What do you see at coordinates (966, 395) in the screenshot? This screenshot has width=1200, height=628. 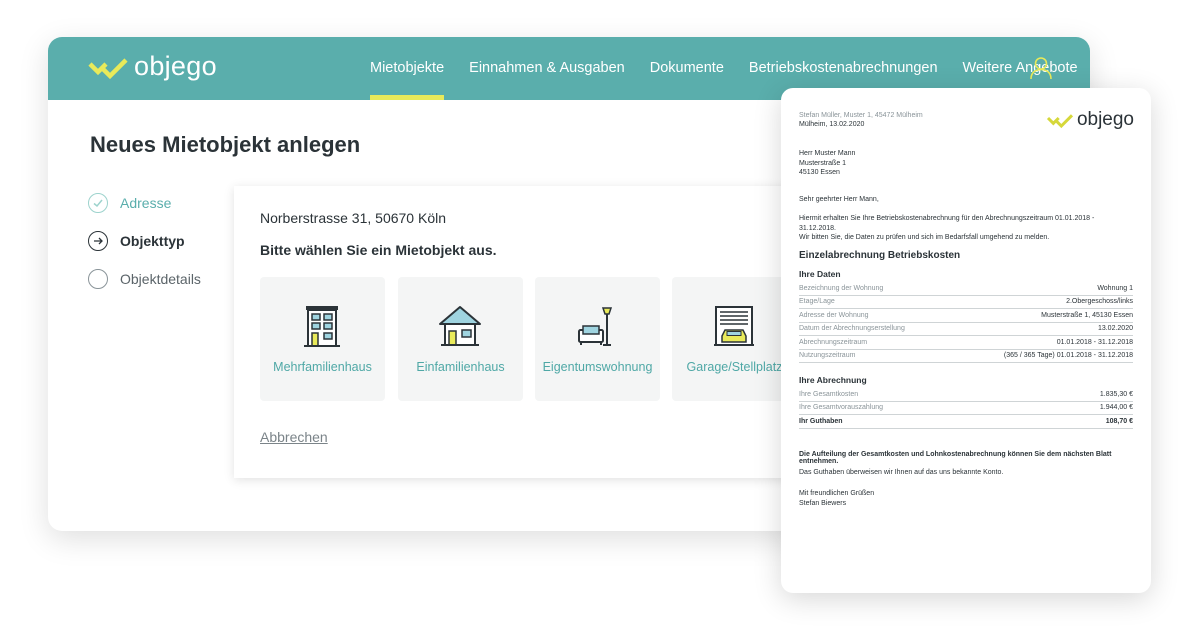 I see `table-row: Ihre Gesamtkosten 1.835,30 €` at bounding box center [966, 395].